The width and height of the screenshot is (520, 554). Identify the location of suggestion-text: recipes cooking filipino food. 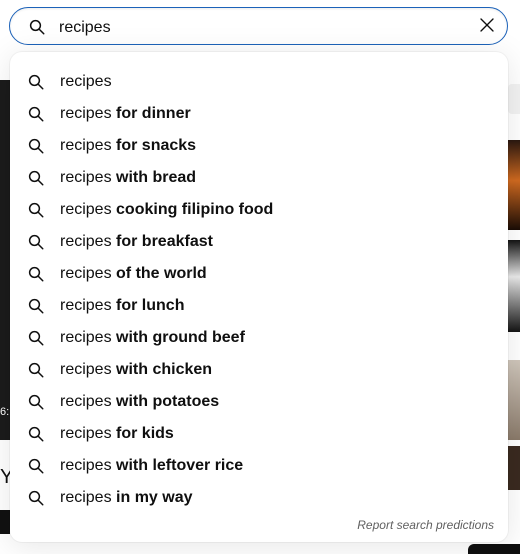
(166, 210).